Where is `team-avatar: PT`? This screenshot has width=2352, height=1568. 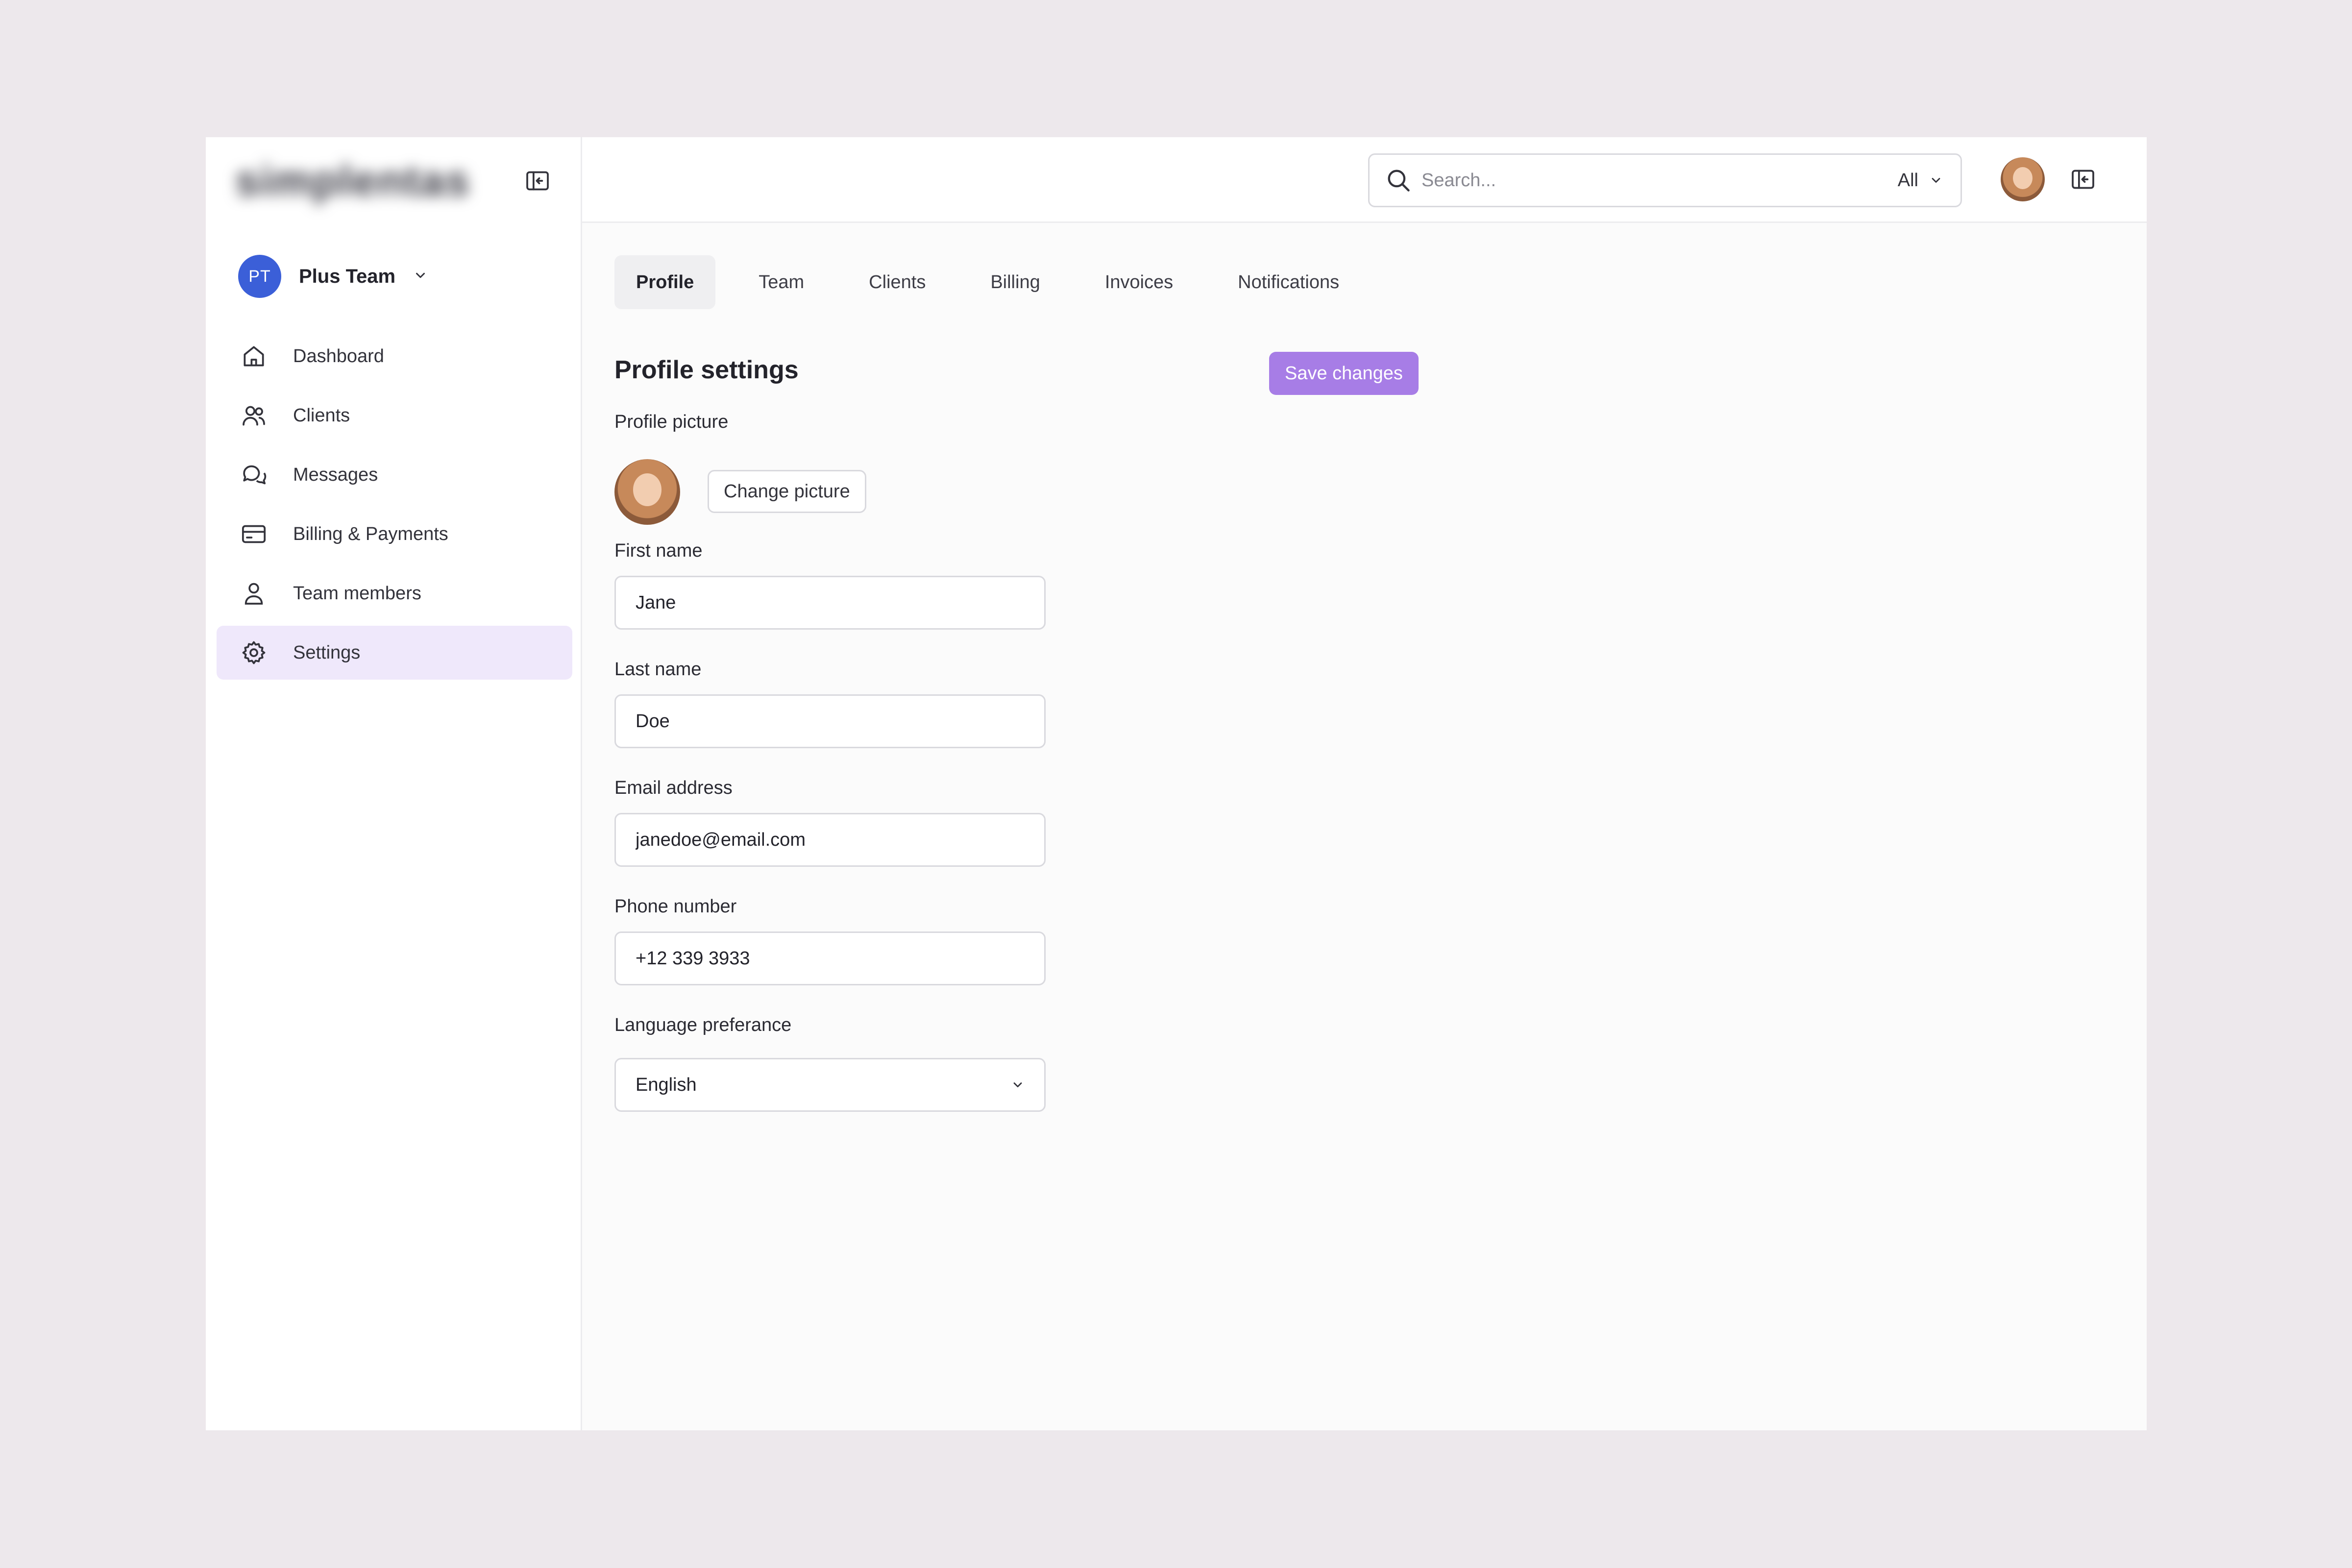
team-avatar: PT is located at coordinates (259, 276).